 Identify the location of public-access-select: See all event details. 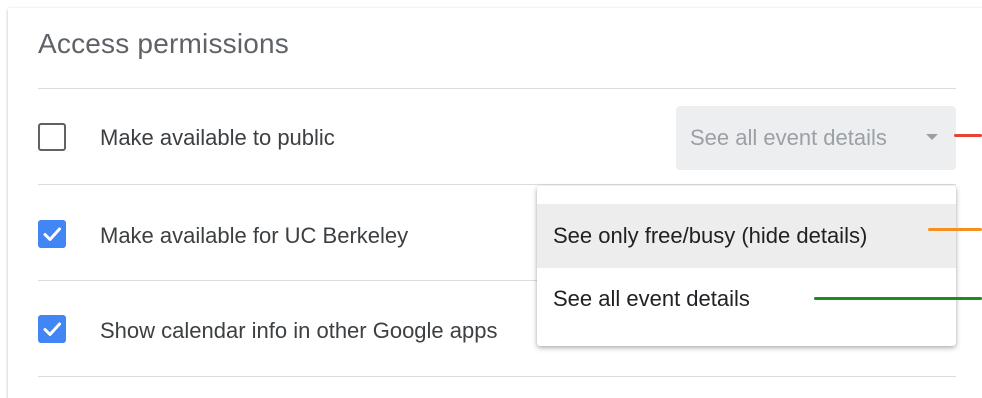
(816, 138).